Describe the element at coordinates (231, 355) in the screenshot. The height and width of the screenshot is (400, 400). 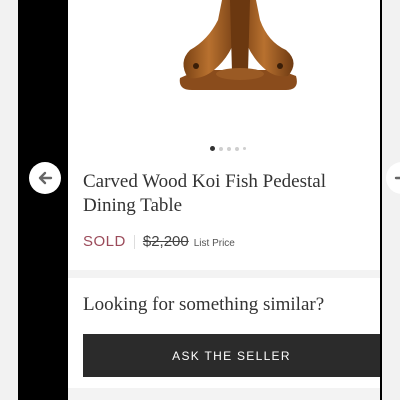
I see `ask-the-seller-button: ASK THE SELLER` at that location.